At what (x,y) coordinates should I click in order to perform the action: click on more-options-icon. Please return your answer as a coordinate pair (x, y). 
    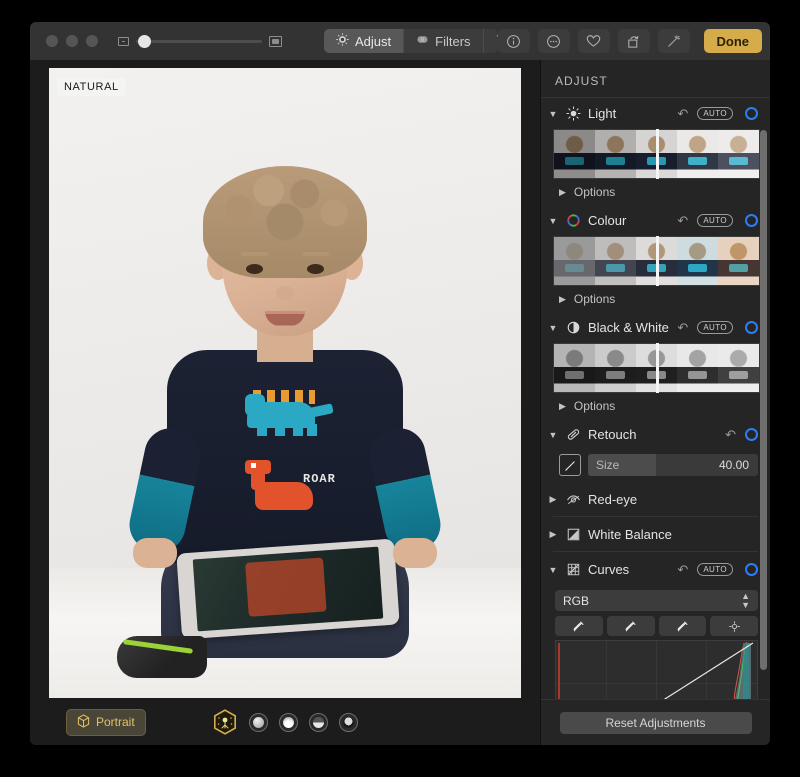
    Looking at the image, I should click on (553, 41).